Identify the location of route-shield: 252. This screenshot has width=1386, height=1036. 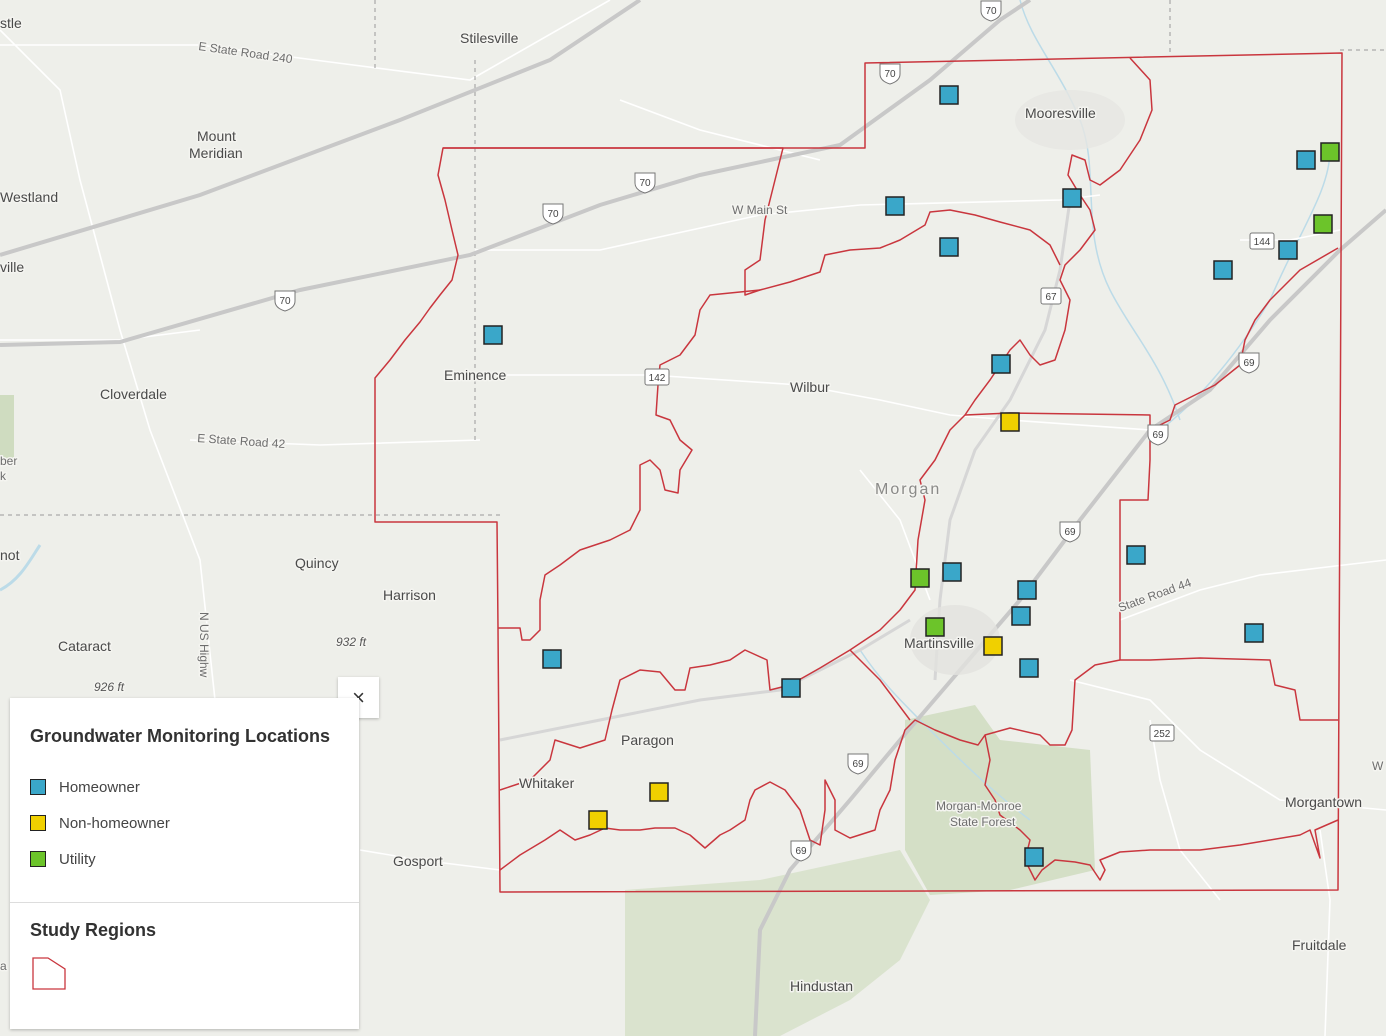
(1162, 733).